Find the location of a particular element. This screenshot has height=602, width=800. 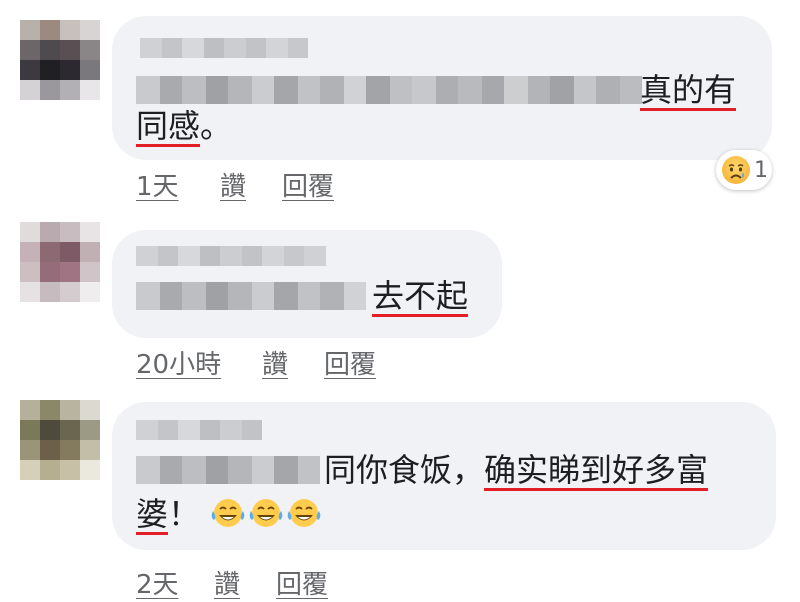

highlighted-text: 去不起 is located at coordinates (420, 296).